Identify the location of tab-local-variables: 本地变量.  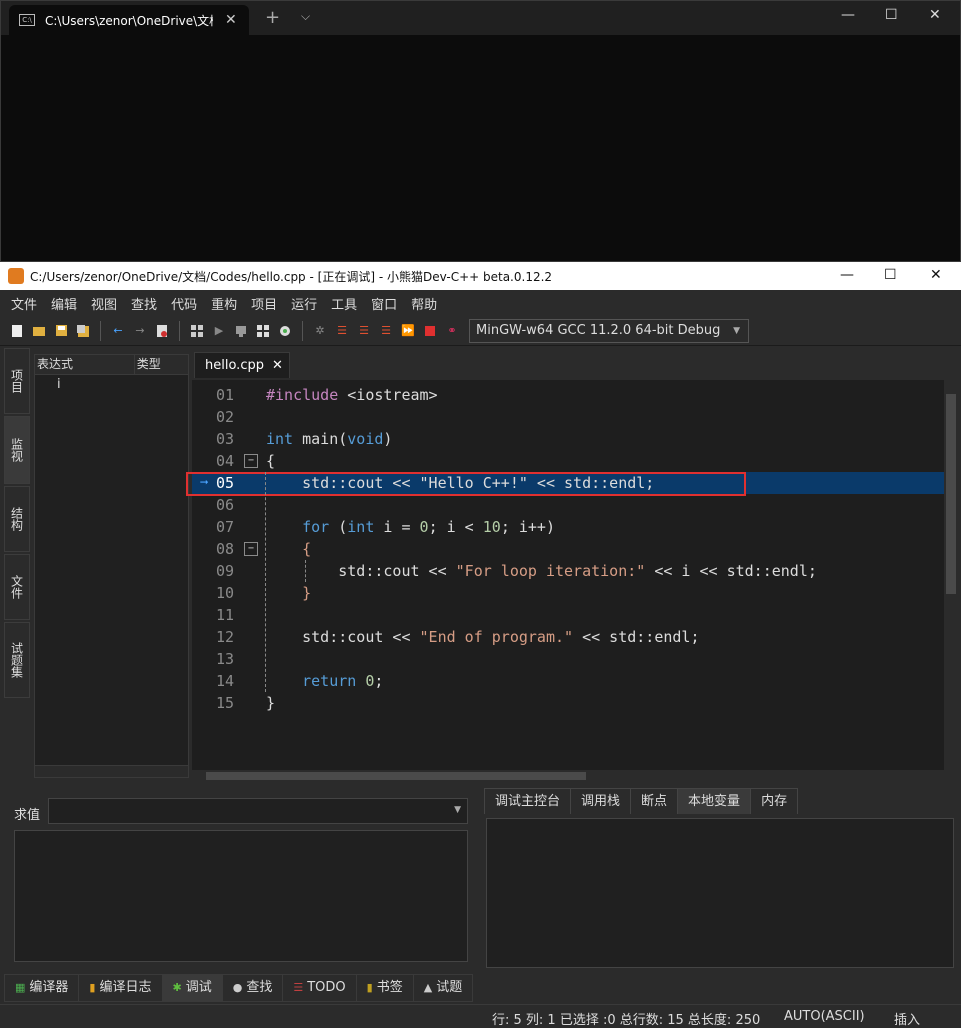
(714, 801).